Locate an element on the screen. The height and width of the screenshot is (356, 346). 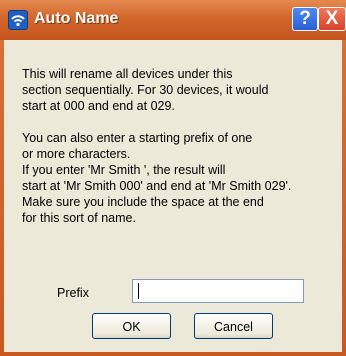
close-button: X is located at coordinates (332, 19).